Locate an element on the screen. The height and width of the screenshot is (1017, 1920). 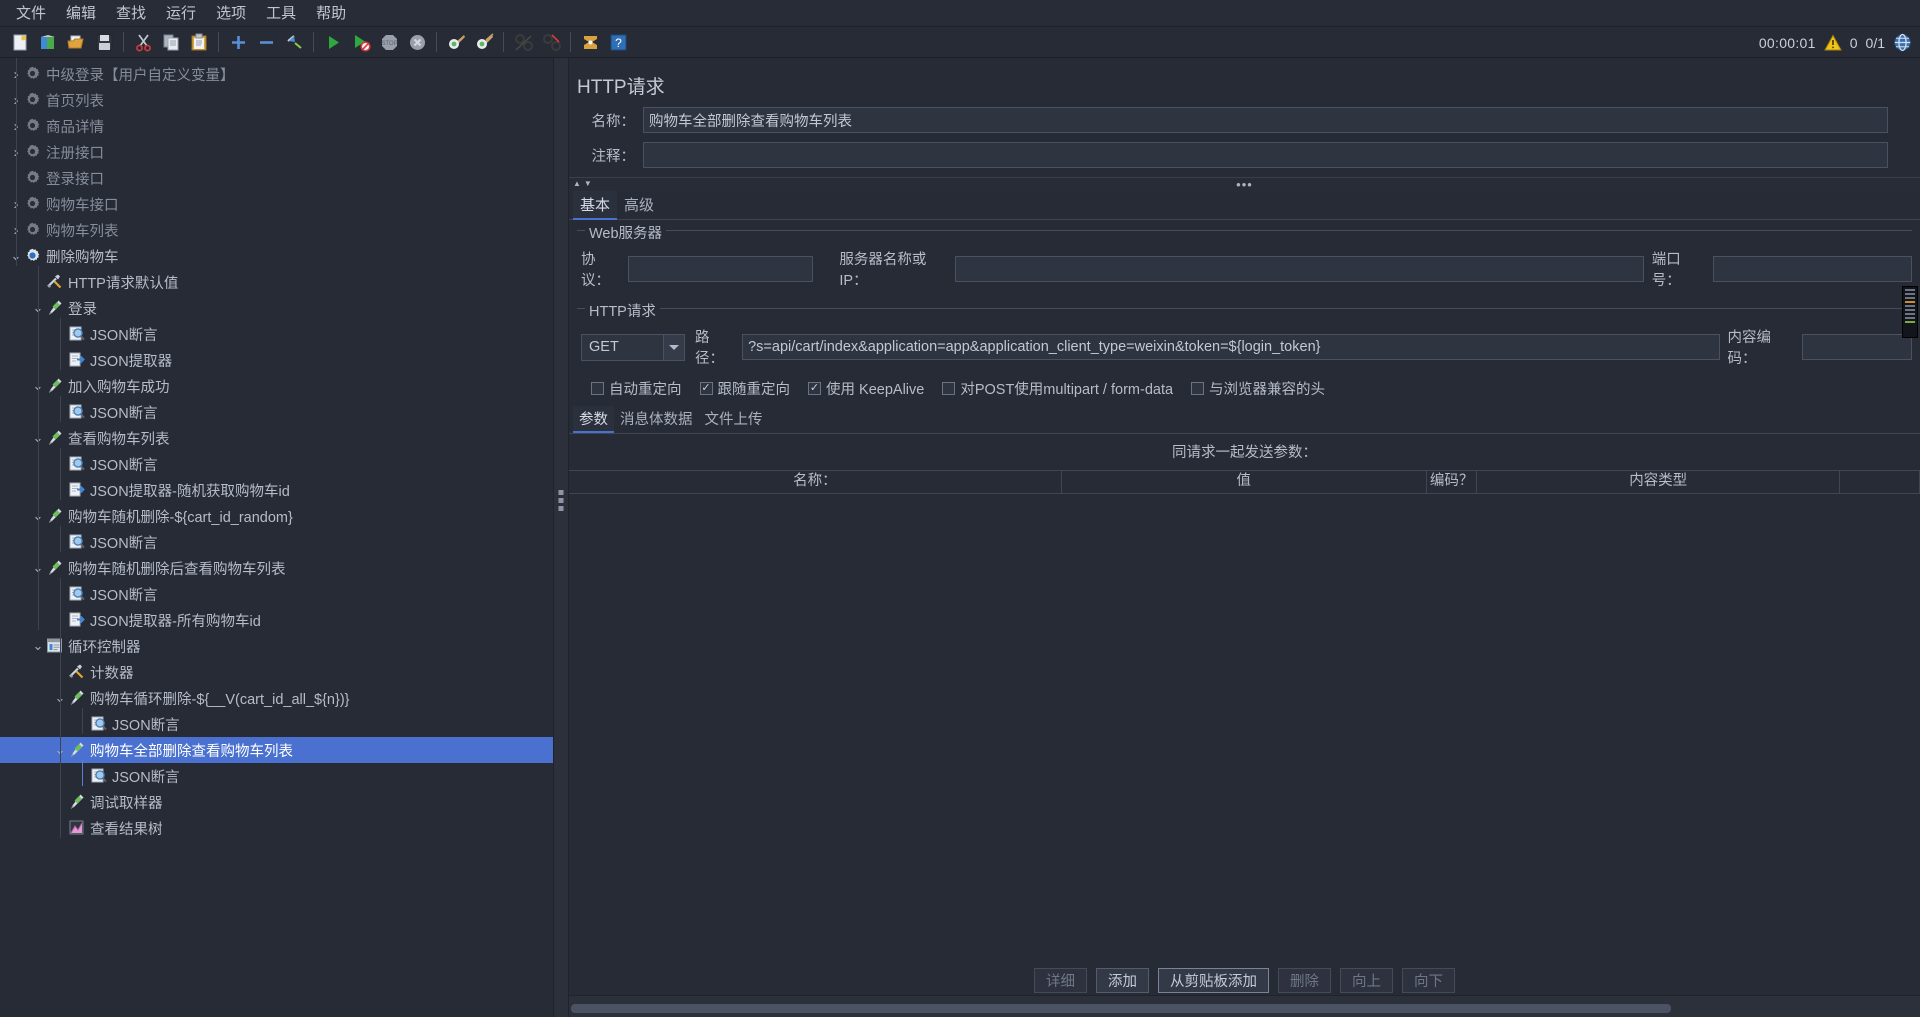
tree-item: 登录接口 is located at coordinates (276, 178).